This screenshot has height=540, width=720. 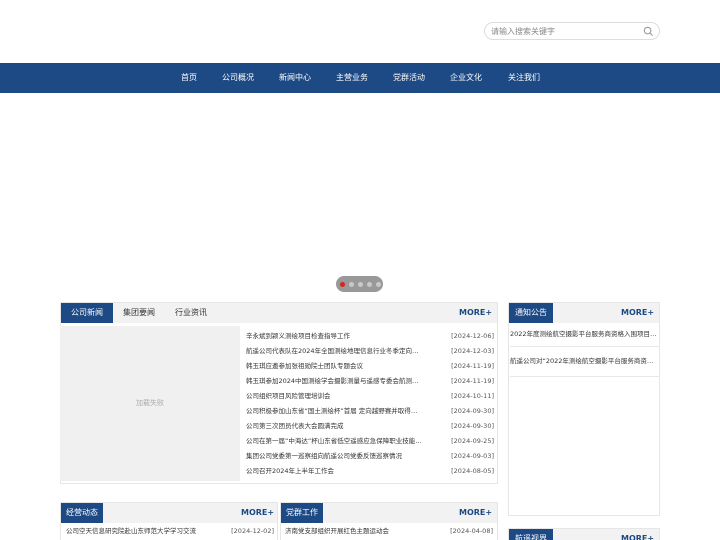 What do you see at coordinates (472, 456) in the screenshot?
I see `news-date: [2024-09-03]` at bounding box center [472, 456].